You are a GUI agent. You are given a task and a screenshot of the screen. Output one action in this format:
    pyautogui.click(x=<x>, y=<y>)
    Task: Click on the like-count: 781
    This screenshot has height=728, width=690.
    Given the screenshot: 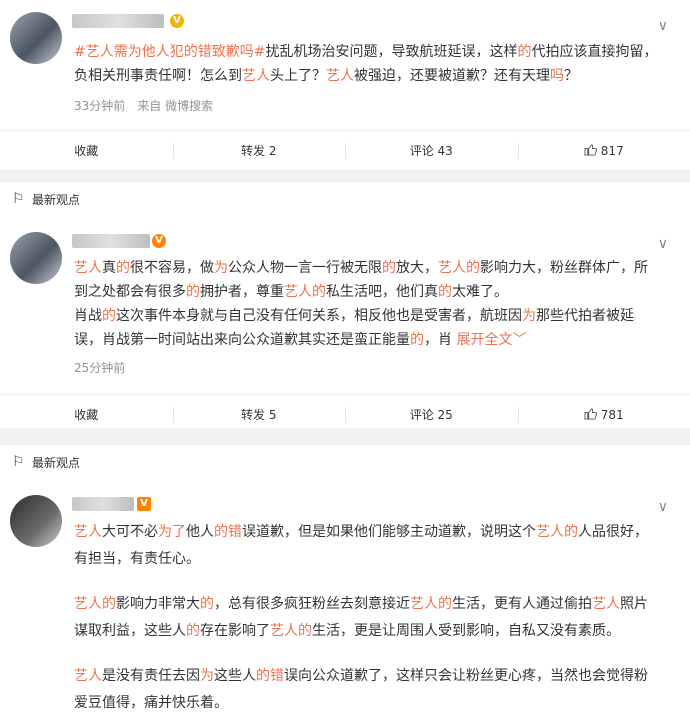 What is the action you would take?
    pyautogui.click(x=612, y=415)
    